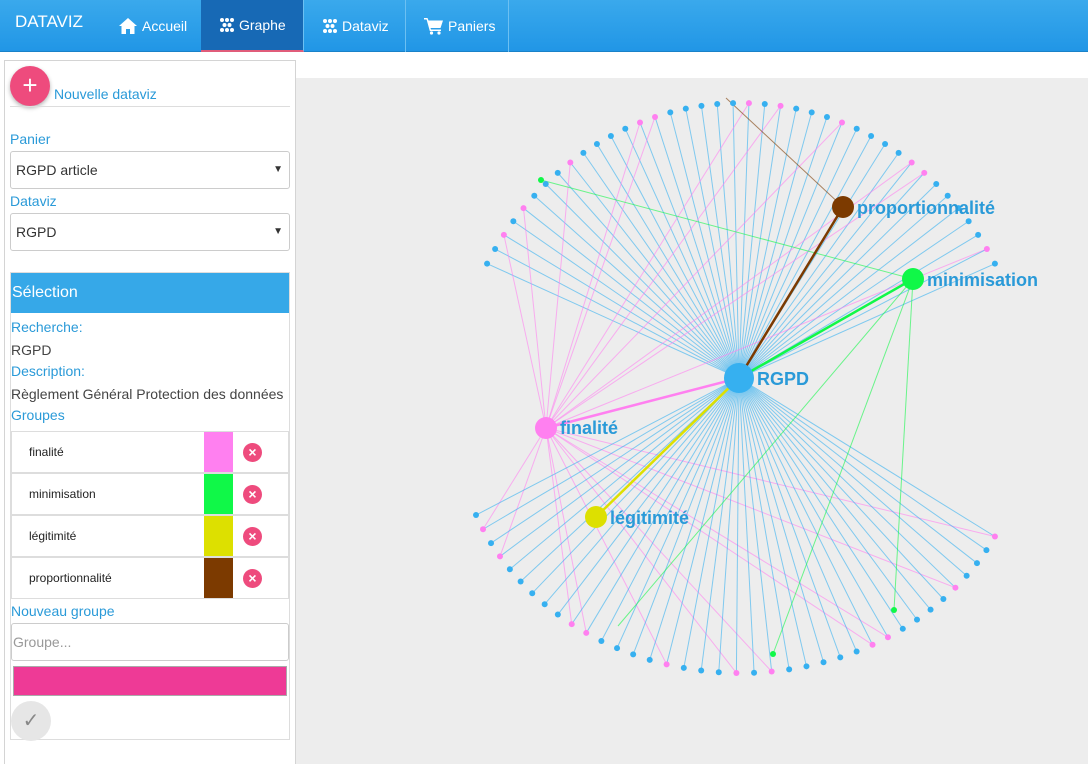 This screenshot has height=764, width=1088. What do you see at coordinates (31, 721) in the screenshot?
I see `confirm-group-button: ✓` at bounding box center [31, 721].